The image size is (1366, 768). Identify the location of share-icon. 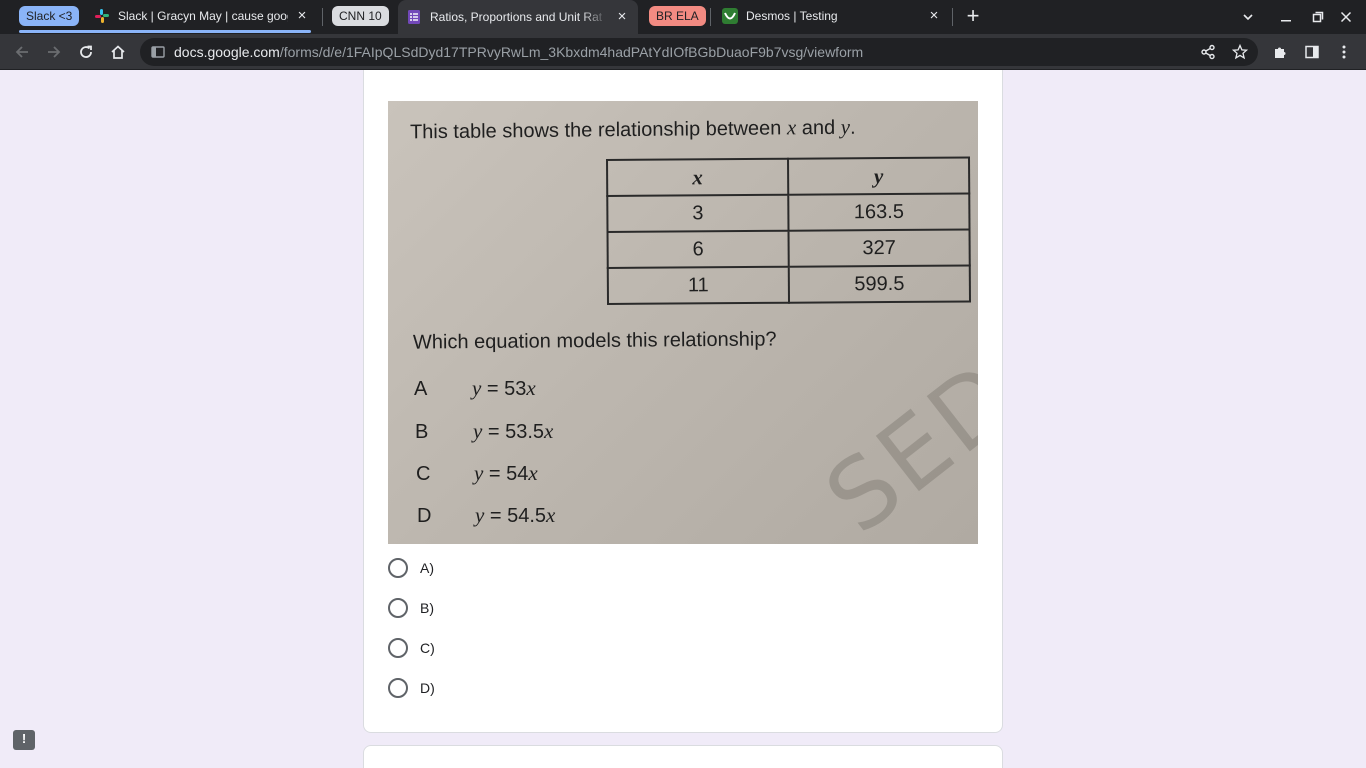
(1208, 52).